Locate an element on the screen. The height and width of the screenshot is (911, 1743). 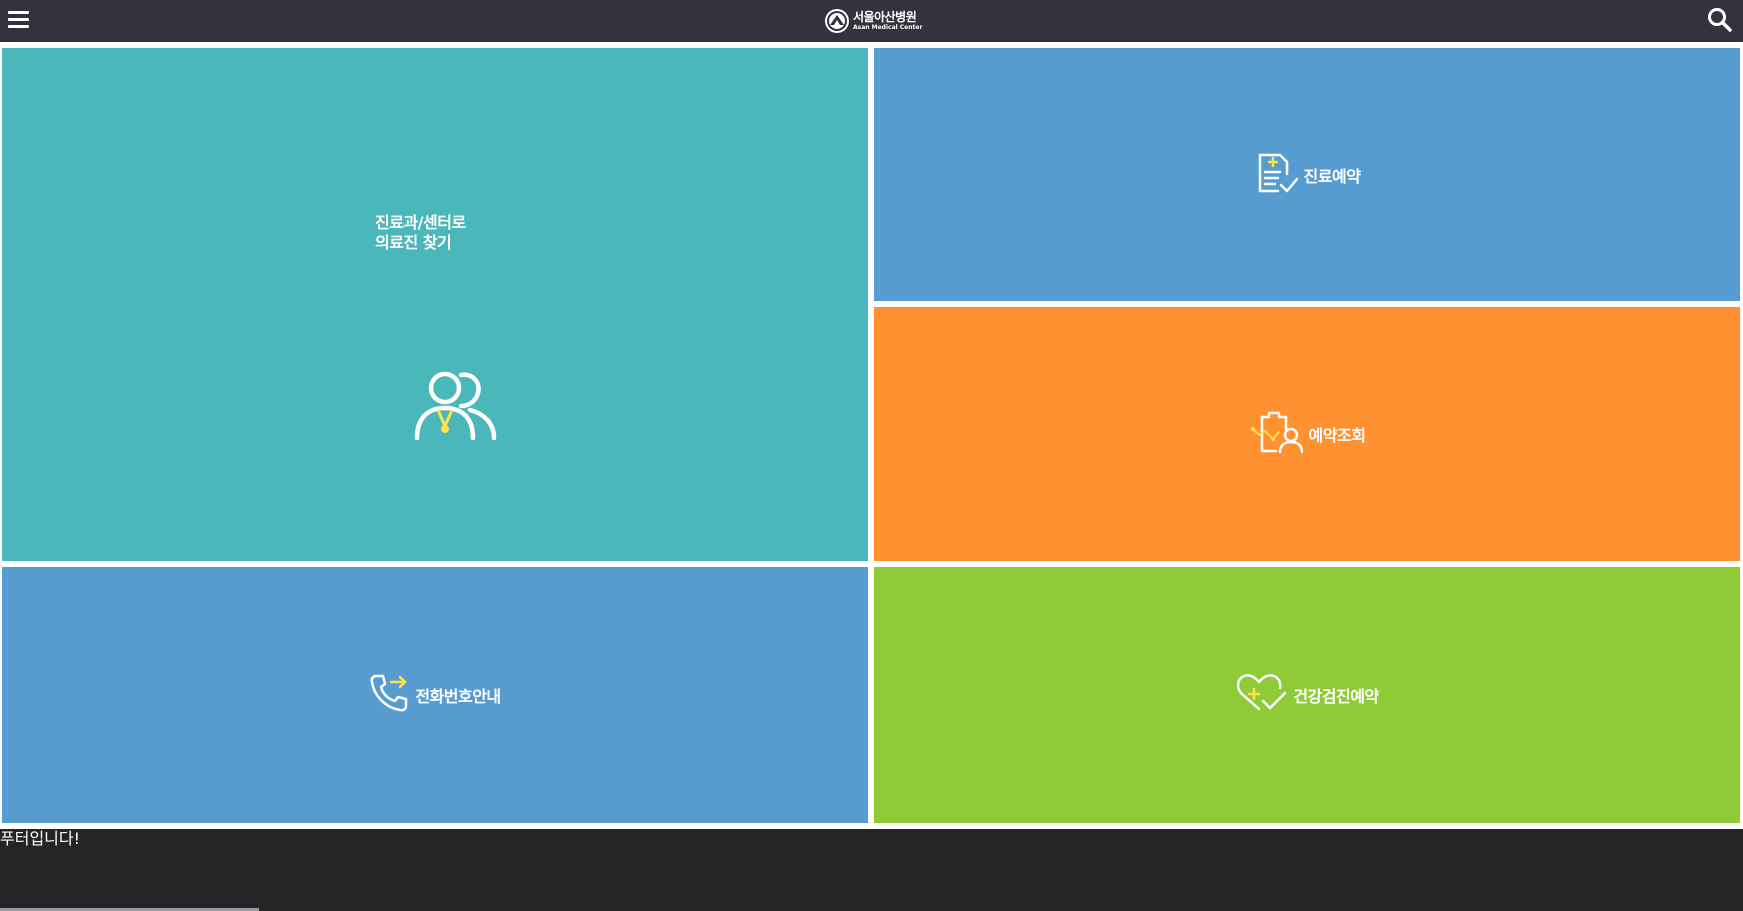
doctors-icon is located at coordinates (456, 407).